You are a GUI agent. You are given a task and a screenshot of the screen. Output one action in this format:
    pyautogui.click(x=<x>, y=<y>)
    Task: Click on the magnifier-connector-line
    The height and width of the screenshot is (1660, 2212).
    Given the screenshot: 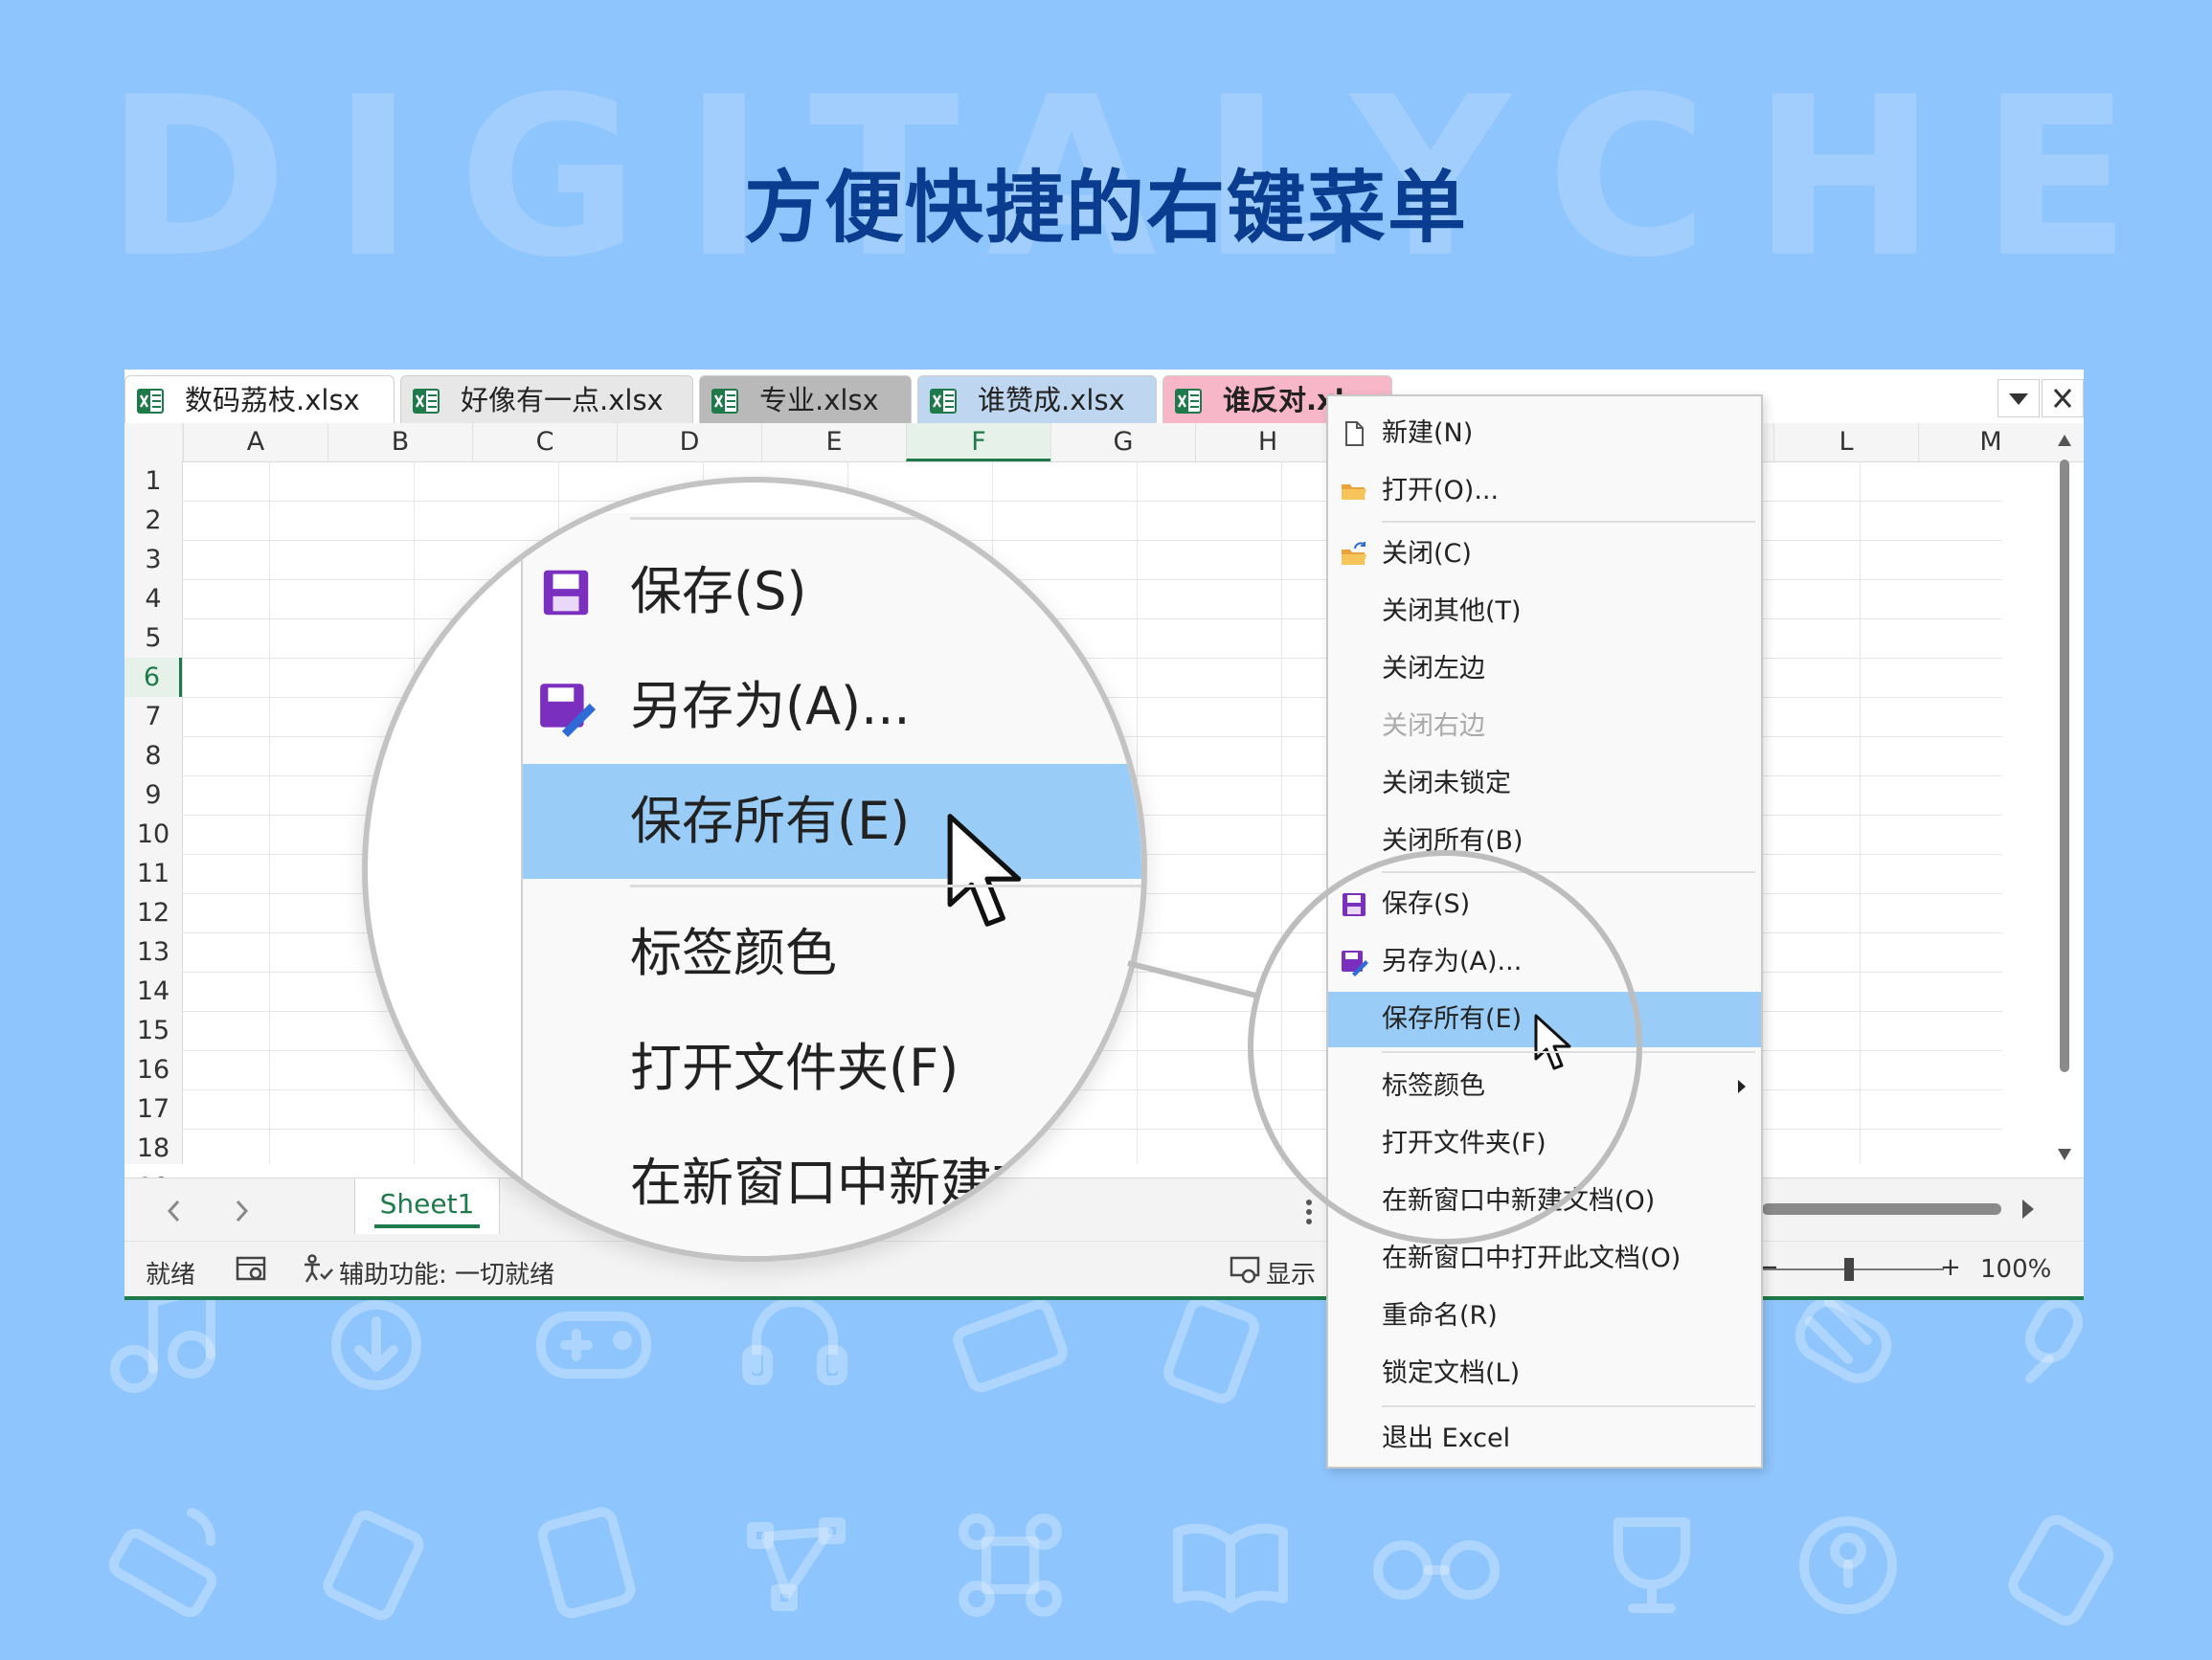 What is the action you would take?
    pyautogui.click(x=1192, y=979)
    